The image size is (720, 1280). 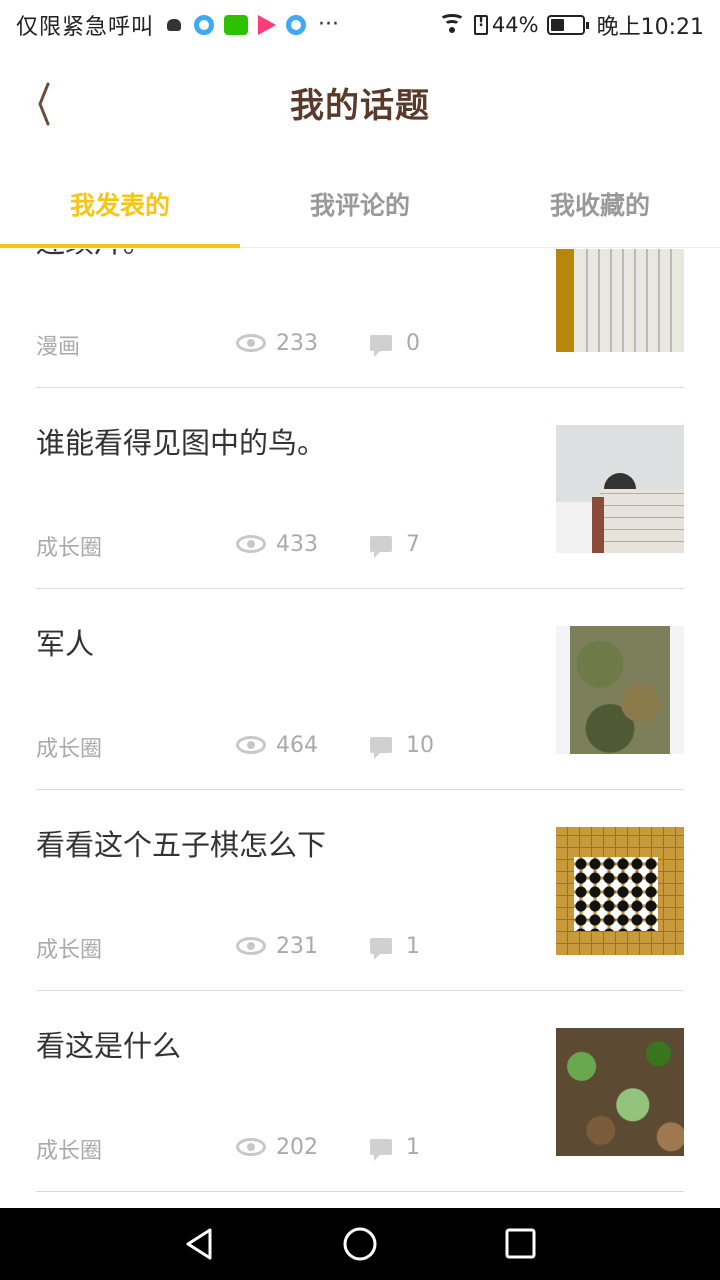 I want to click on player-notification-icon, so click(x=267, y=25).